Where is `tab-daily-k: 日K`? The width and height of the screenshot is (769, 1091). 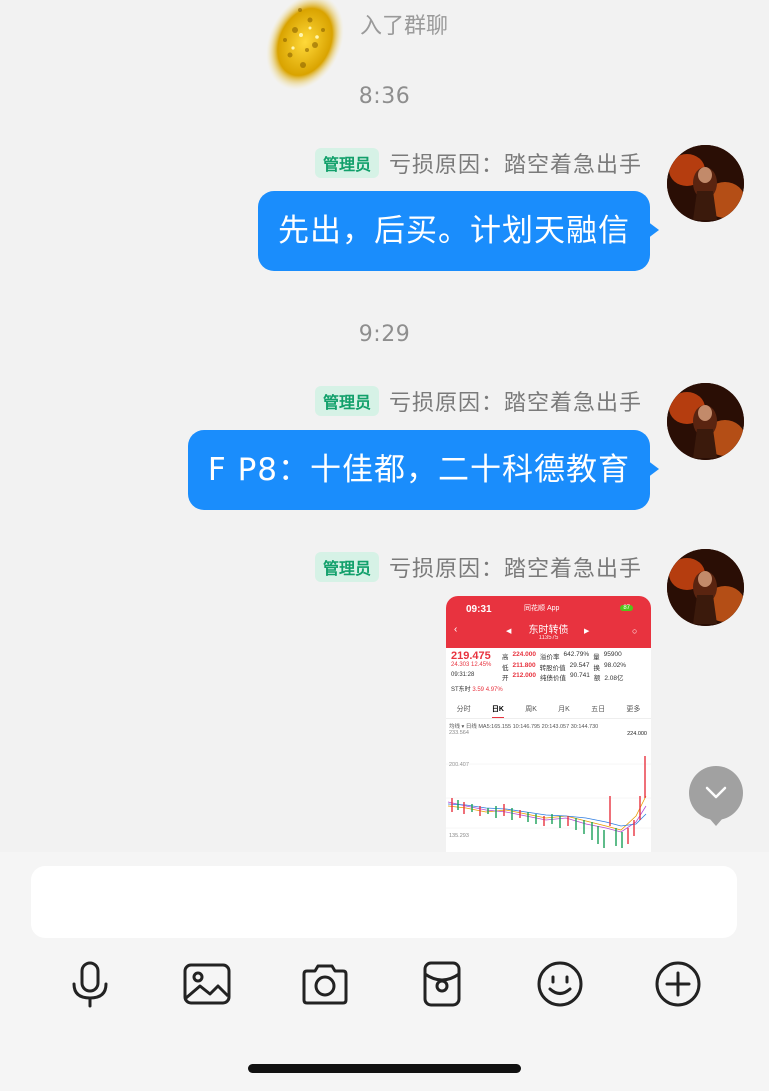 tab-daily-k: 日K is located at coordinates (497, 711).